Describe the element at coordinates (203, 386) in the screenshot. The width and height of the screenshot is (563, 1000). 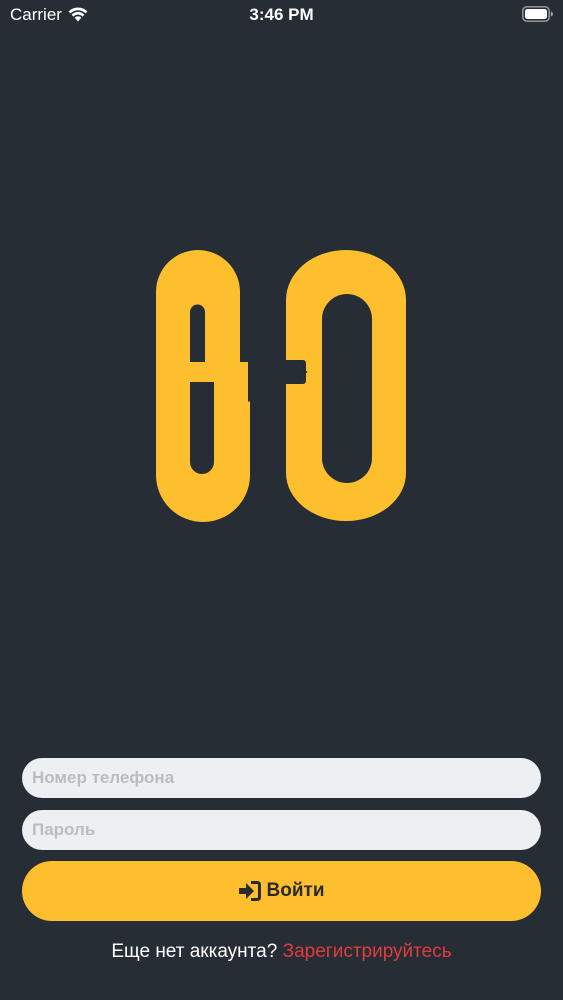
I see `logo-letter-g` at that location.